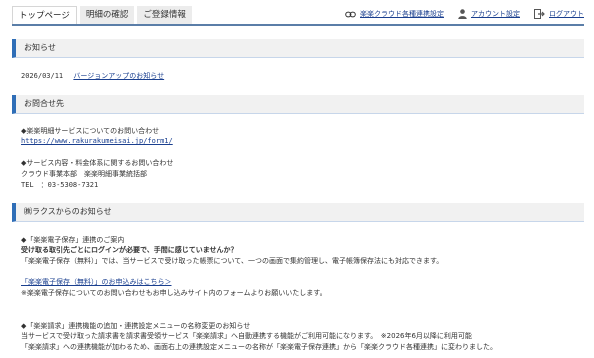  I want to click on contact-department: クラウド事業本部 楽楽明細事業統括部, so click(84, 174).